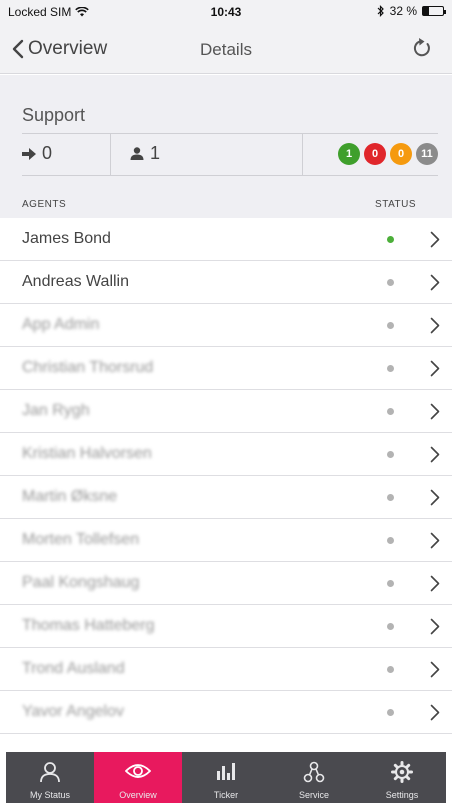 This screenshot has width=452, height=803. What do you see at coordinates (37, 153) in the screenshot?
I see `transfers-stat: 0` at bounding box center [37, 153].